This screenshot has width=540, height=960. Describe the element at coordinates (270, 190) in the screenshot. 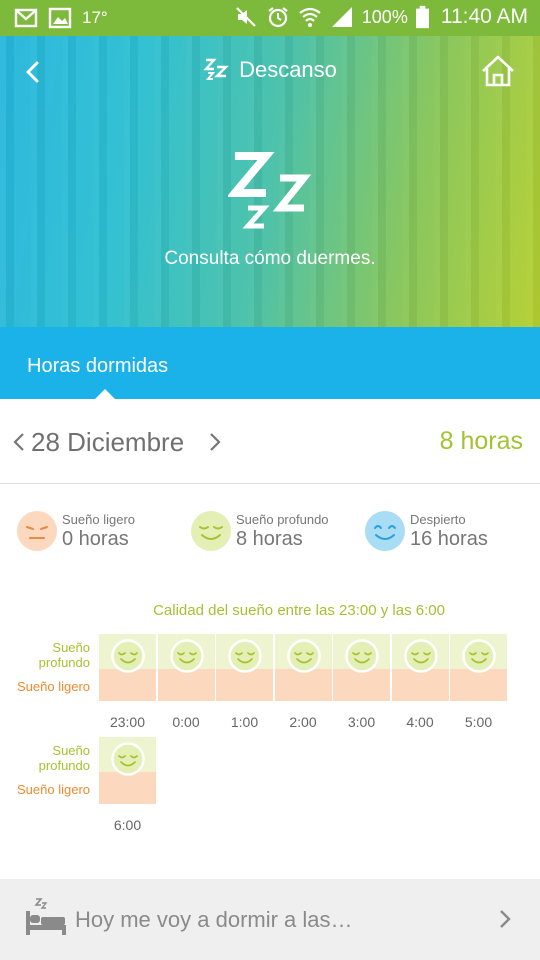

I see `sleep-hero-icon` at that location.